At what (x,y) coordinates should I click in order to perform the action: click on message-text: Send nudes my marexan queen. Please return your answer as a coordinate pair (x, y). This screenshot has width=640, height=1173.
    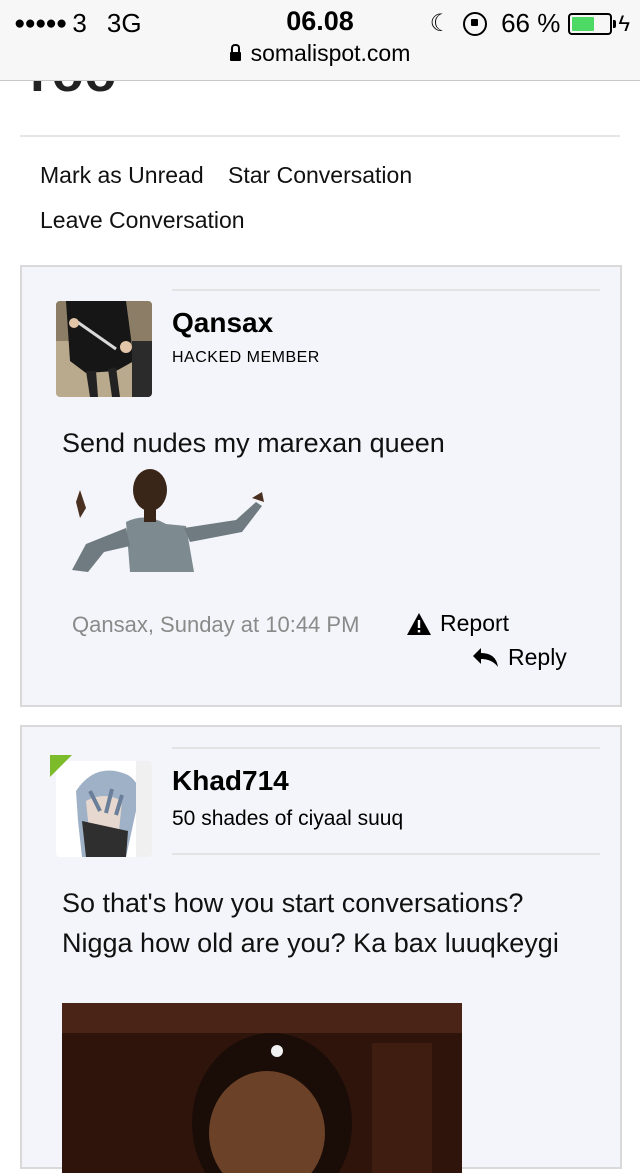
    Looking at the image, I should click on (253, 443).